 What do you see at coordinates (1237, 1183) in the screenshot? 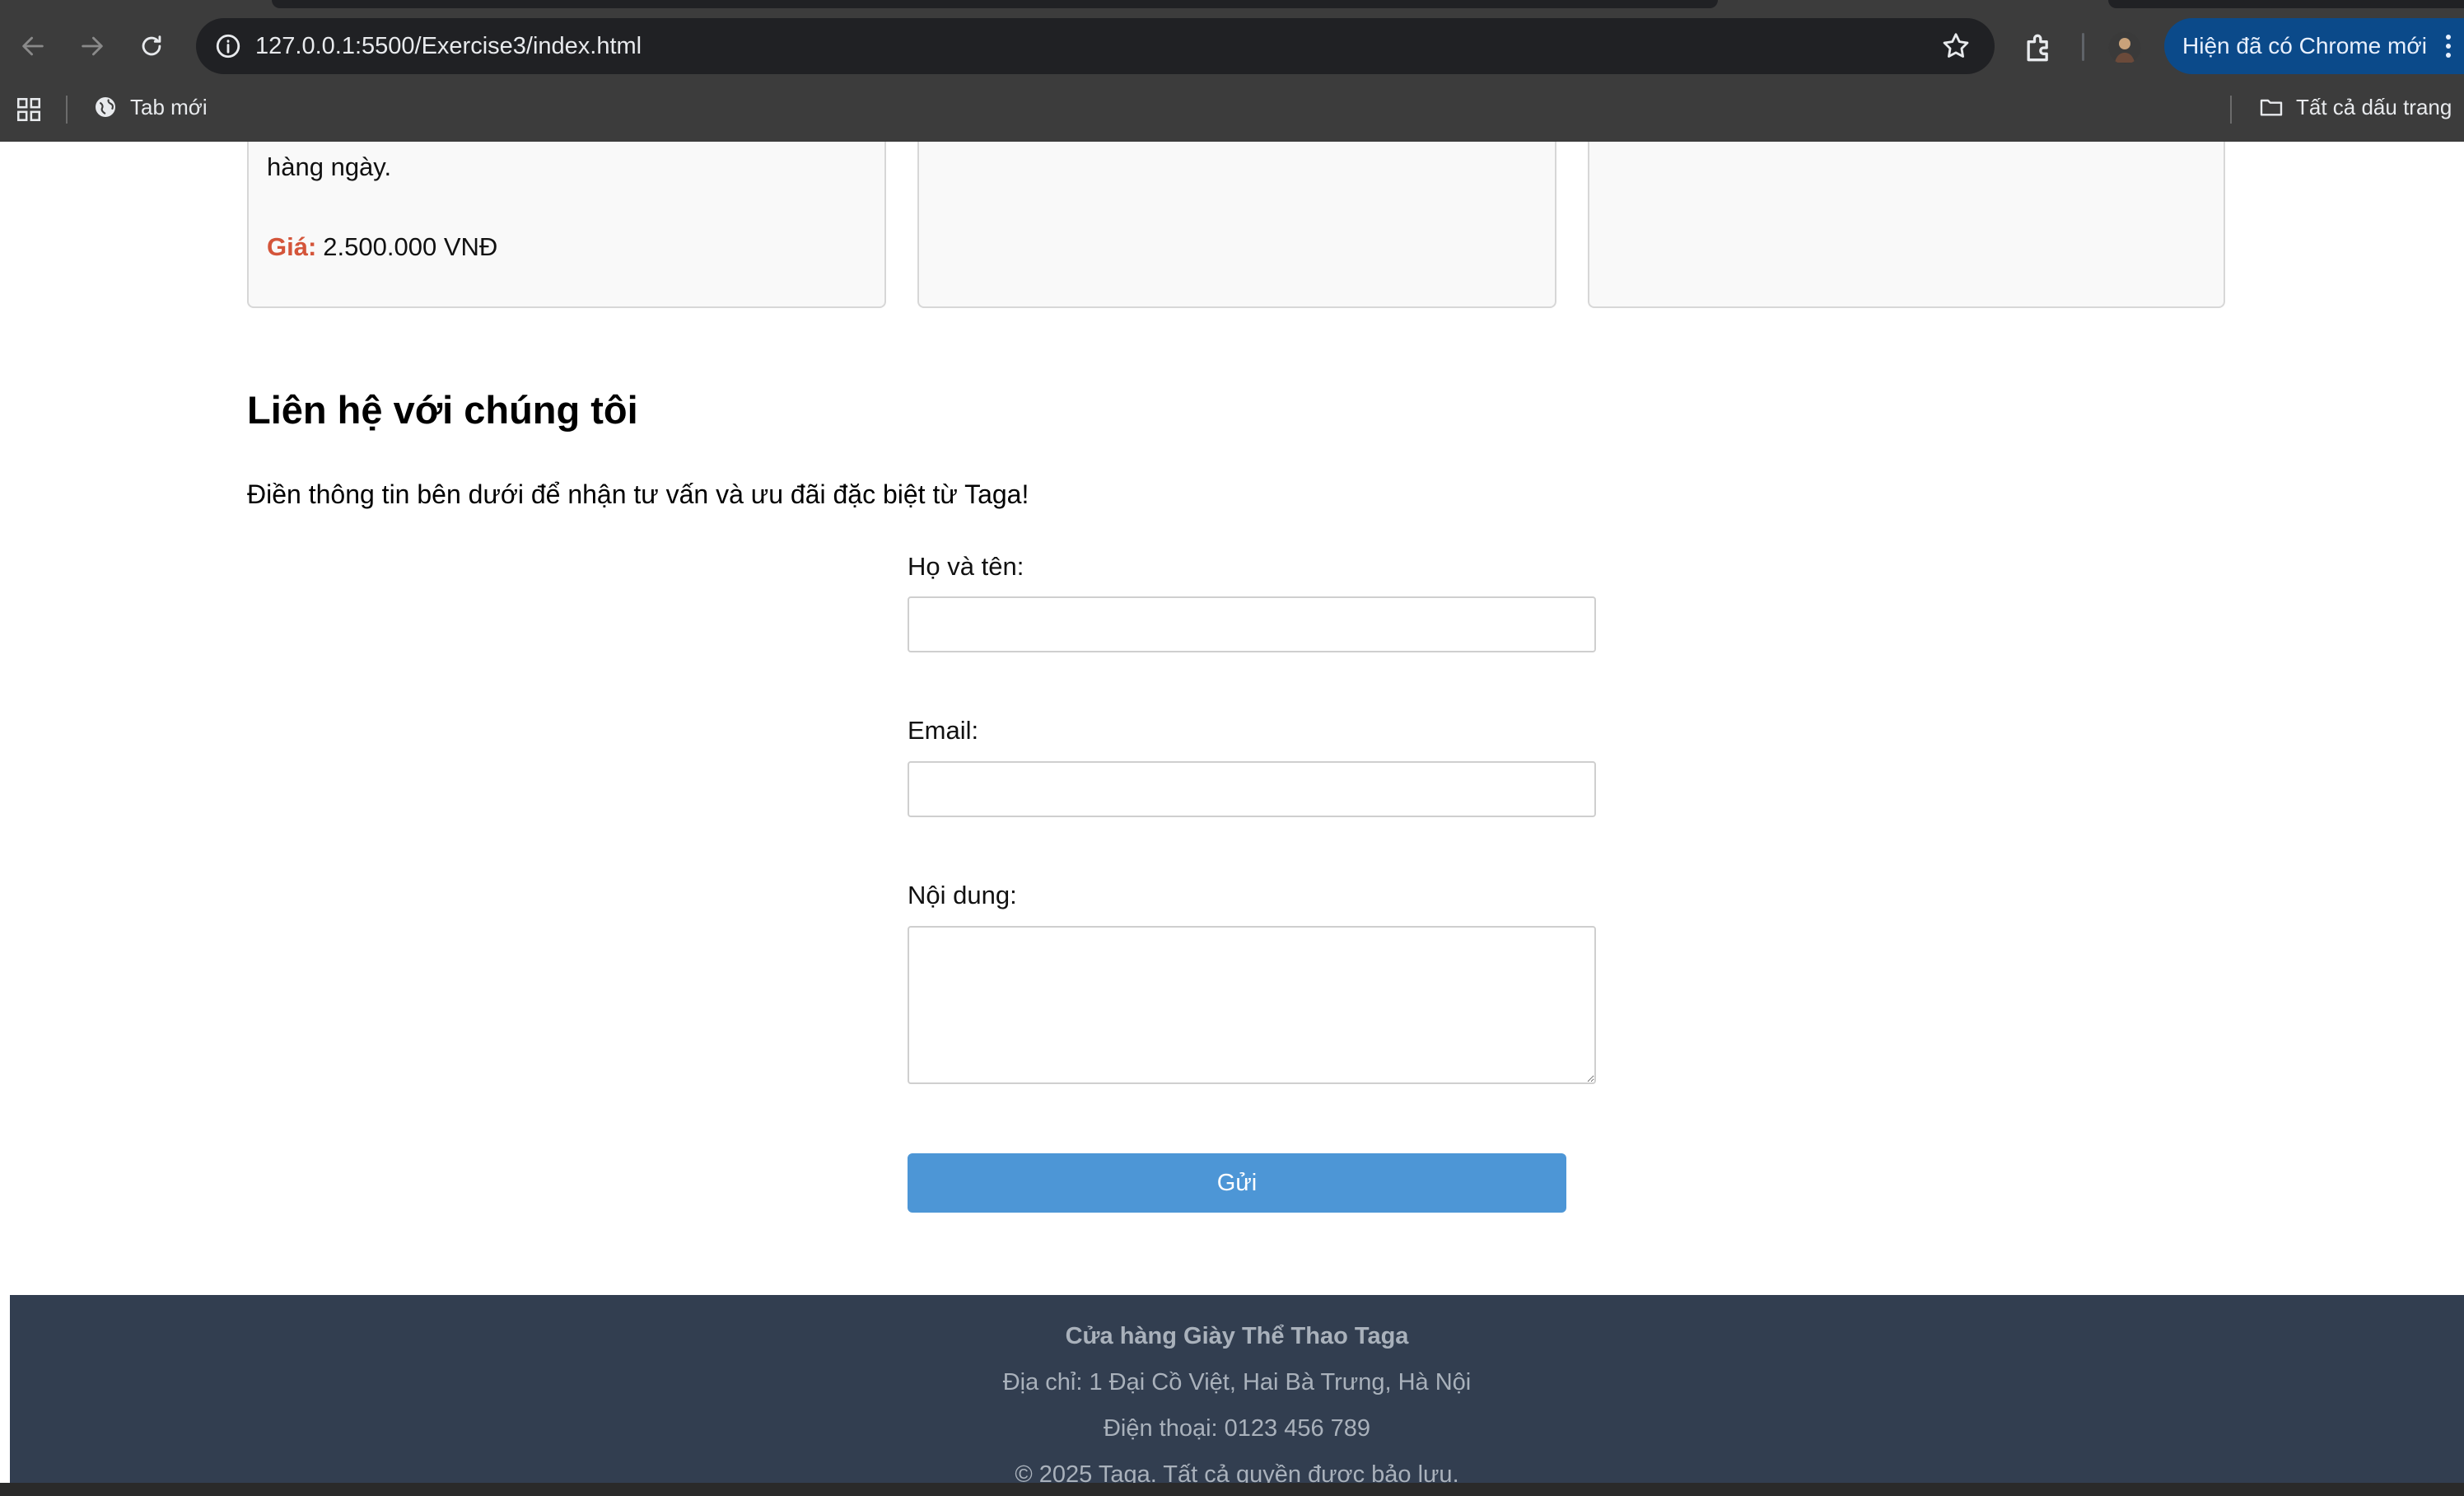
I see `submit-button: Gửi` at bounding box center [1237, 1183].